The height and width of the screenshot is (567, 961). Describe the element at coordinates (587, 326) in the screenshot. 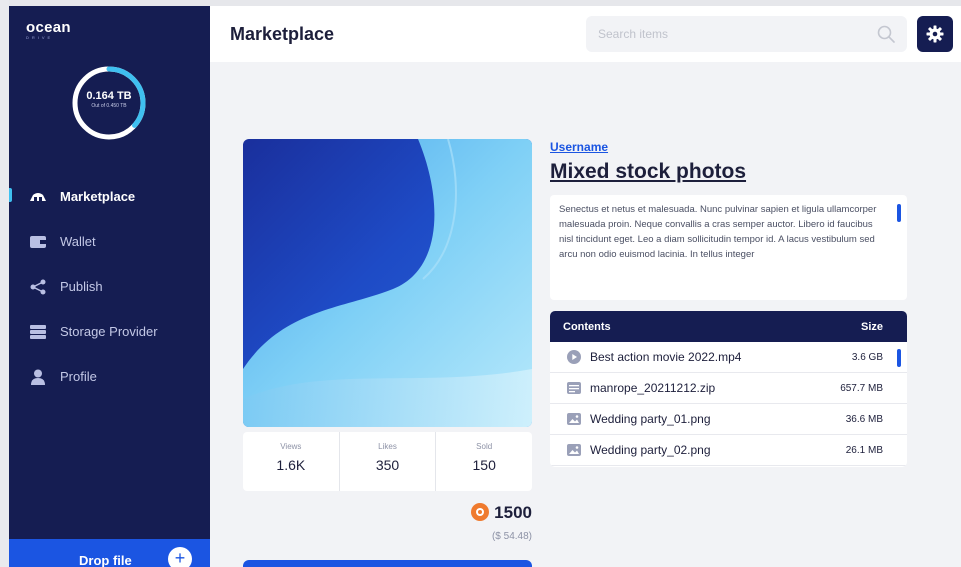

I see `contents-column-name: Contents` at that location.